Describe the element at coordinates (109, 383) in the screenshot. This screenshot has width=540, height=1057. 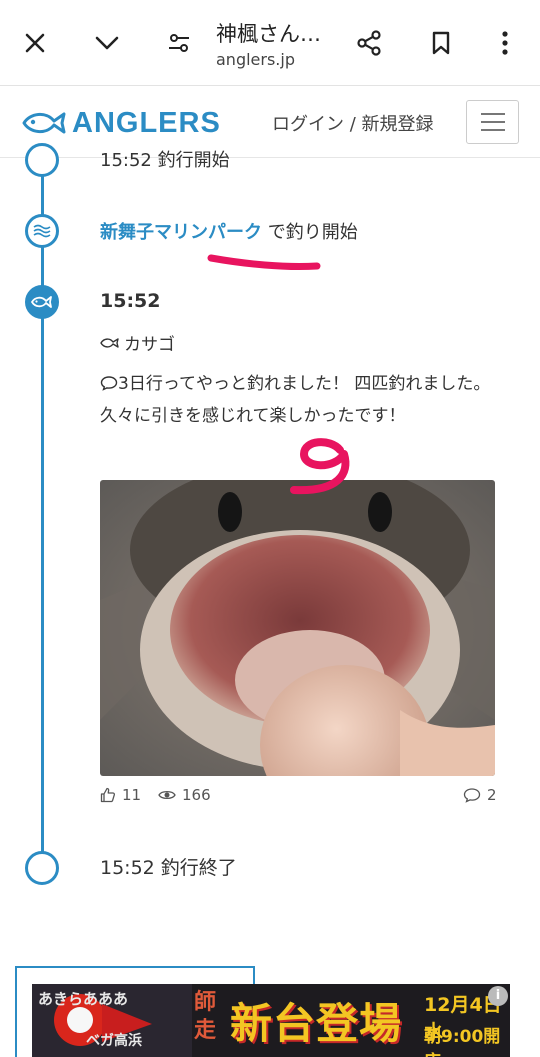
I see `speech-bubble-icon` at that location.